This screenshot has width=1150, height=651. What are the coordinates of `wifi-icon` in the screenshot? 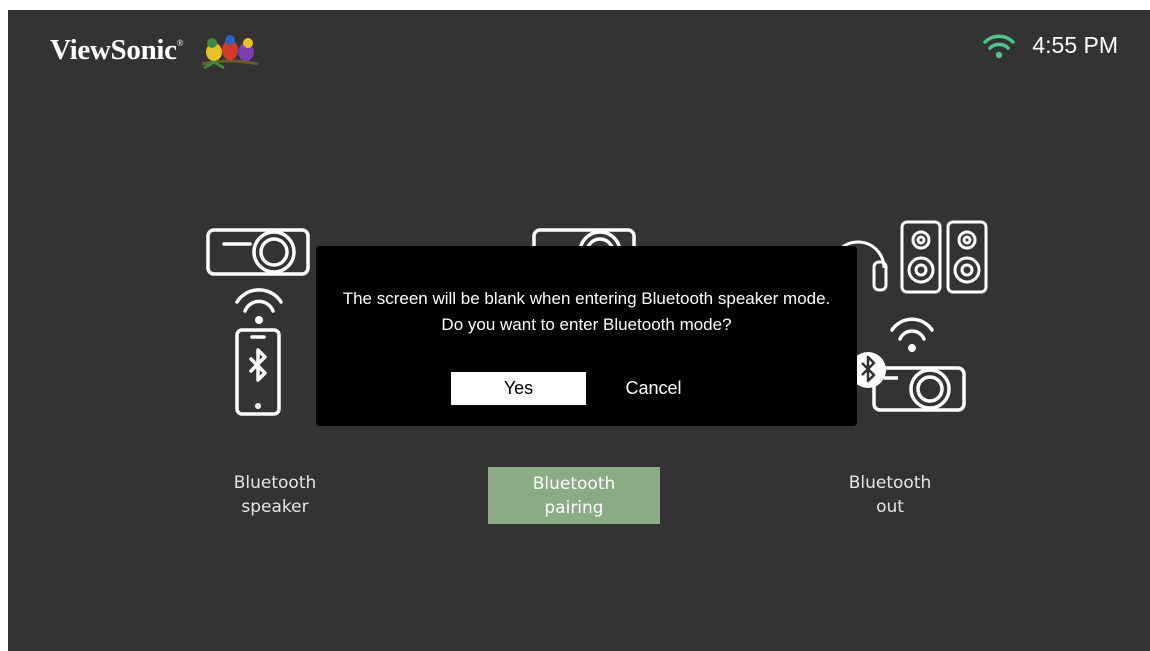 It's located at (999, 46).